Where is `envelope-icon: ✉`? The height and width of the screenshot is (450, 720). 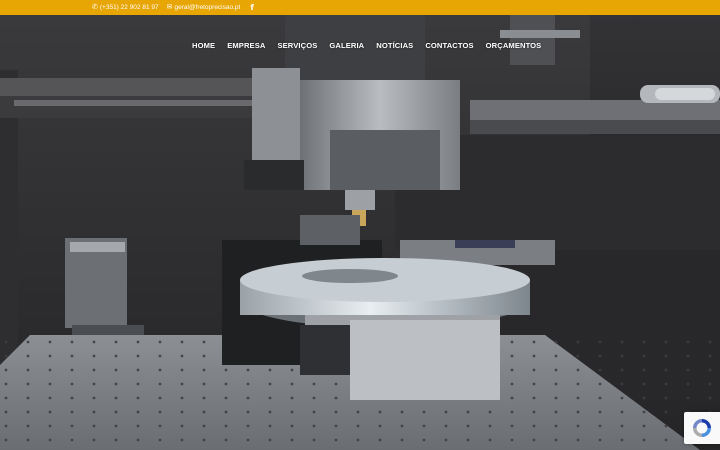
envelope-icon: ✉ is located at coordinates (169, 7).